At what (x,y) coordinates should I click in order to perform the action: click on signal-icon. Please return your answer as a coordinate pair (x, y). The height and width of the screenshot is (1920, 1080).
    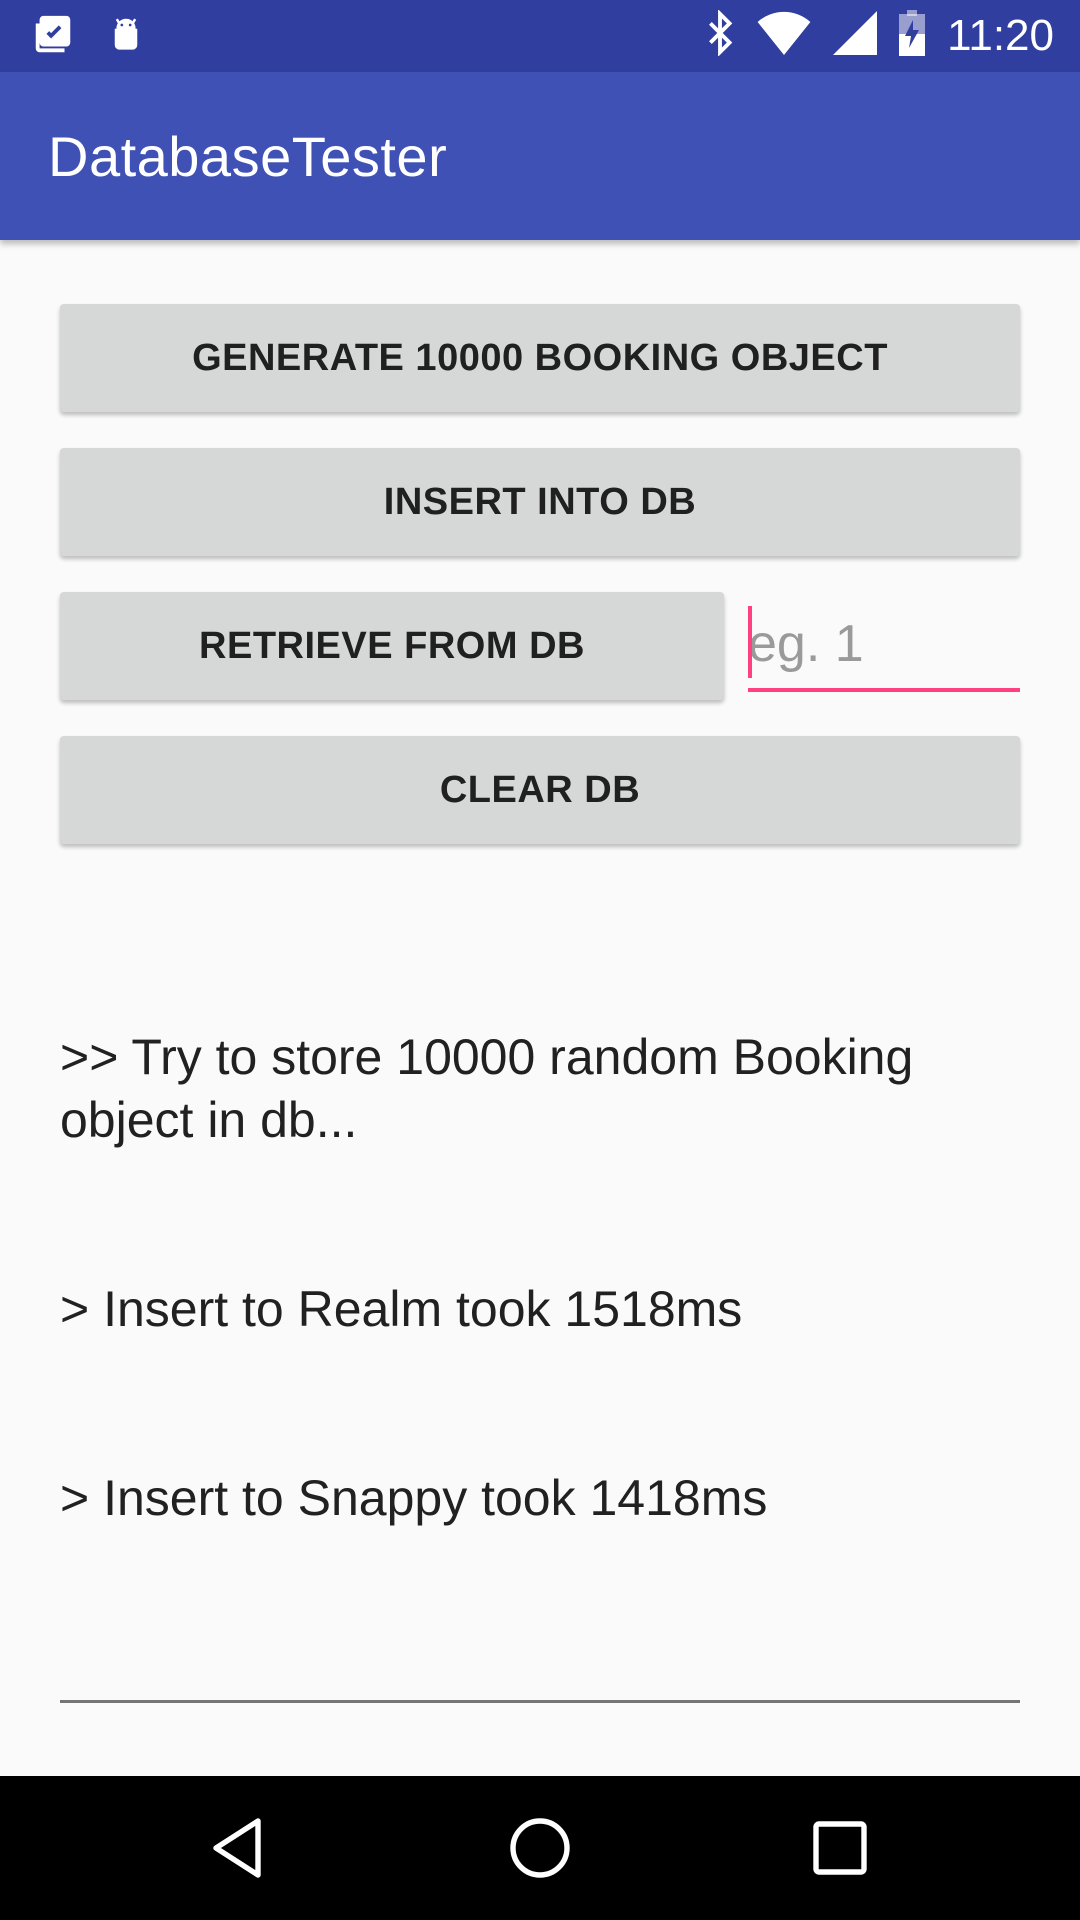
    Looking at the image, I should click on (855, 35).